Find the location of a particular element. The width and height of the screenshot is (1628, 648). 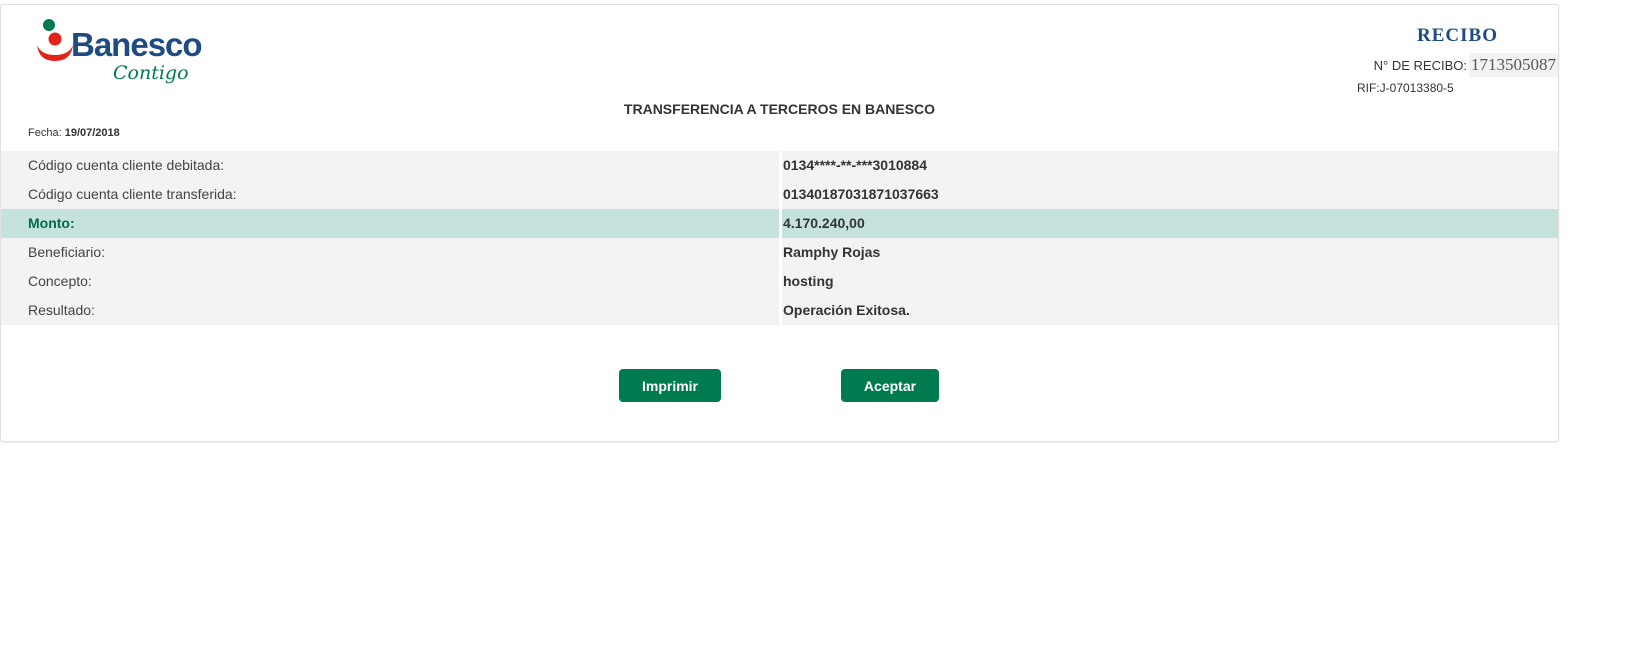

receipt-number: 1713505087 is located at coordinates (1513, 65).